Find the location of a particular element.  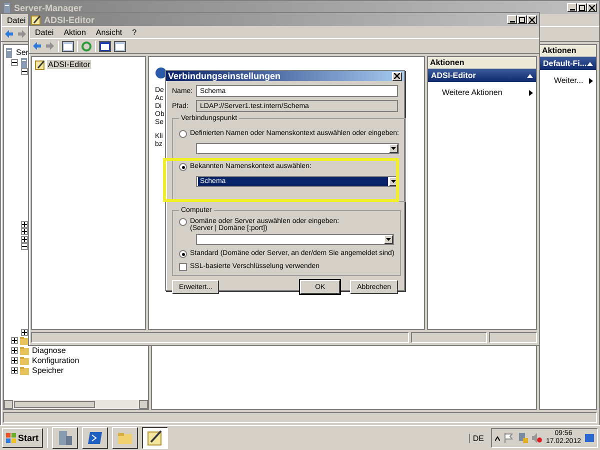

dialog-title: Verbindungseinstellungen is located at coordinates (224, 76).